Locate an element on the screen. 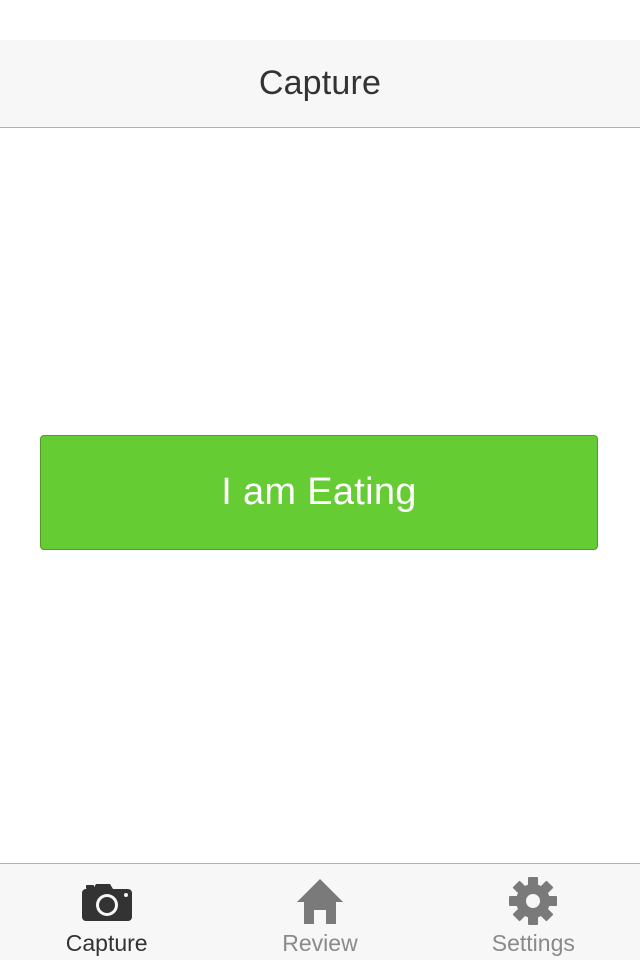 This screenshot has width=640, height=960. tab-settings: Settings is located at coordinates (533, 912).